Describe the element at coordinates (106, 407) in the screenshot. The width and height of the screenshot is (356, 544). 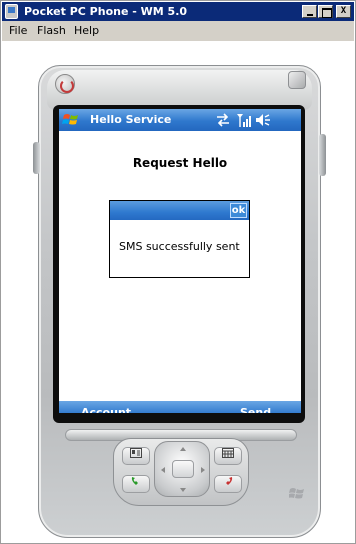
I see `softkey-account: Account` at that location.